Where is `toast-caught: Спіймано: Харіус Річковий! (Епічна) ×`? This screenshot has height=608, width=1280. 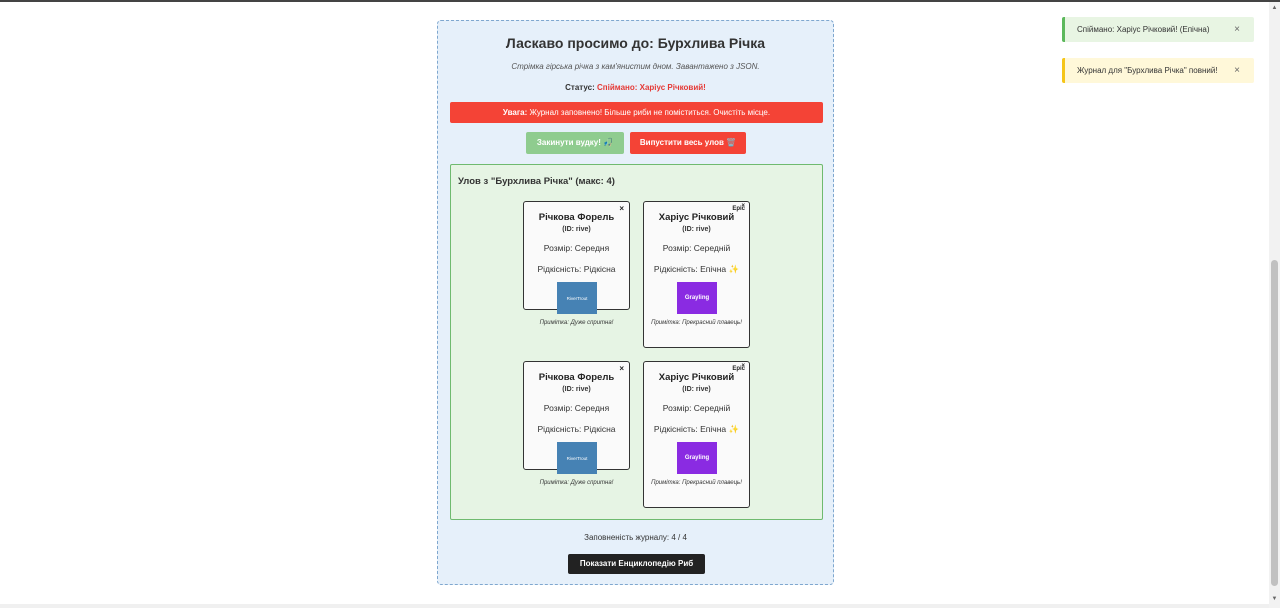
toast-caught: Спіймано: Харіус Річковий! (Епічна) × is located at coordinates (1158, 29).